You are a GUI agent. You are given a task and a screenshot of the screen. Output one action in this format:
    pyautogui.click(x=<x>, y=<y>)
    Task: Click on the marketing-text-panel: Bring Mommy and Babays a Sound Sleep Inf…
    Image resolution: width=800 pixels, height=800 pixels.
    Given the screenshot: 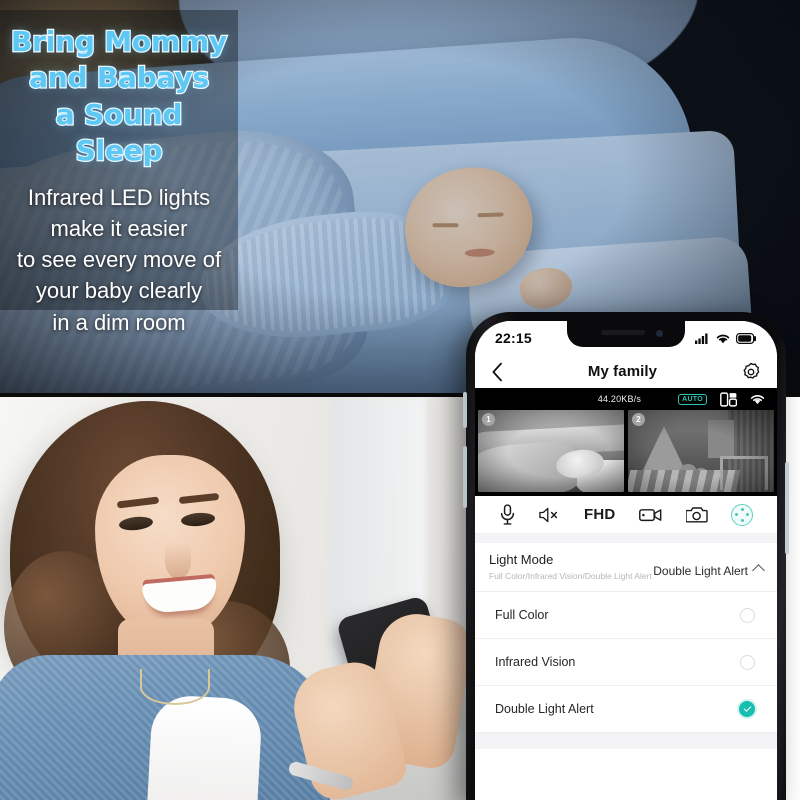 What is the action you would take?
    pyautogui.click(x=119, y=172)
    